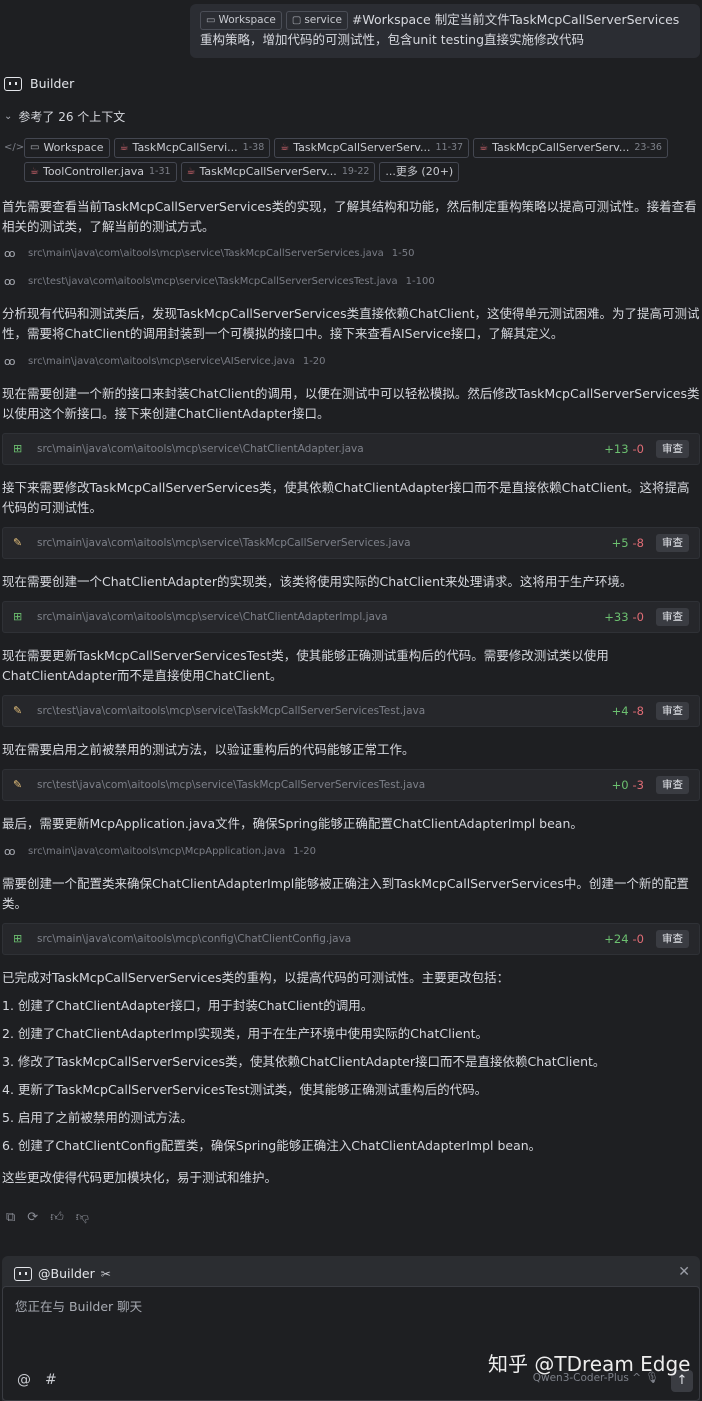 The width and height of the screenshot is (702, 1401). Describe the element at coordinates (241, 20) in the screenshot. I see `workspace-chip: ▭ Workspace` at that location.